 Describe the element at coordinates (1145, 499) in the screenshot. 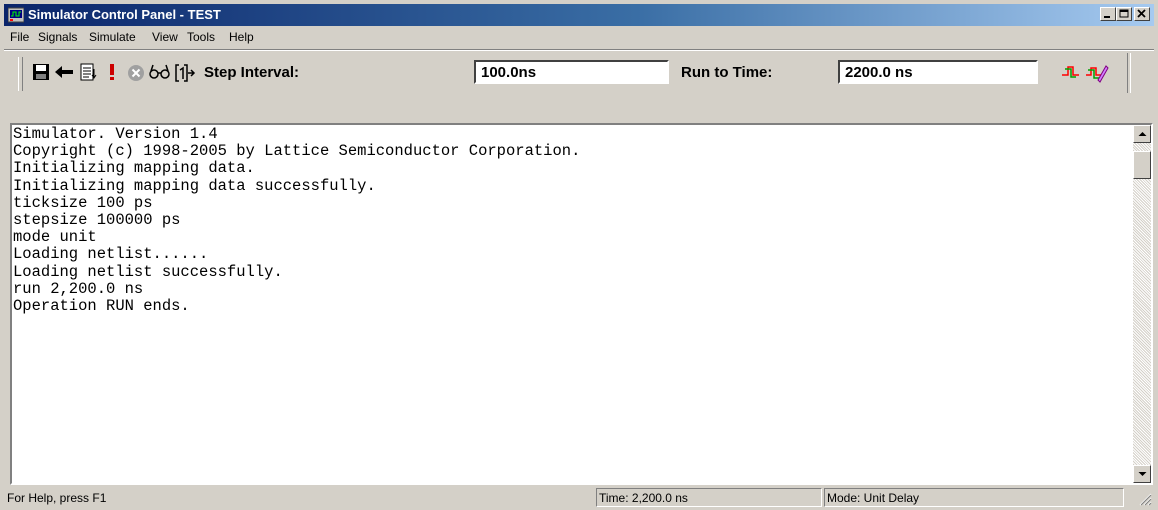

I see `resize-grip-icon` at that location.